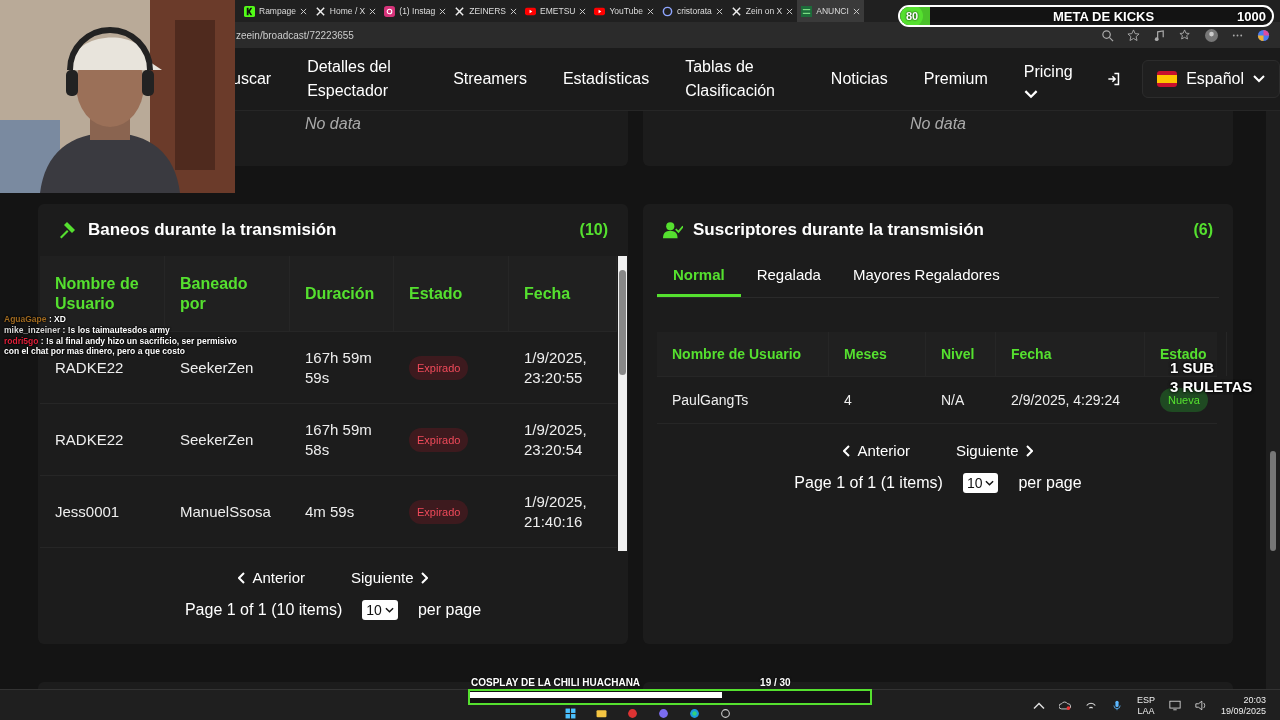 Image resolution: width=1280 pixels, height=720 pixels. I want to click on nav-link: Tablas de Clasificación, so click(740, 79).